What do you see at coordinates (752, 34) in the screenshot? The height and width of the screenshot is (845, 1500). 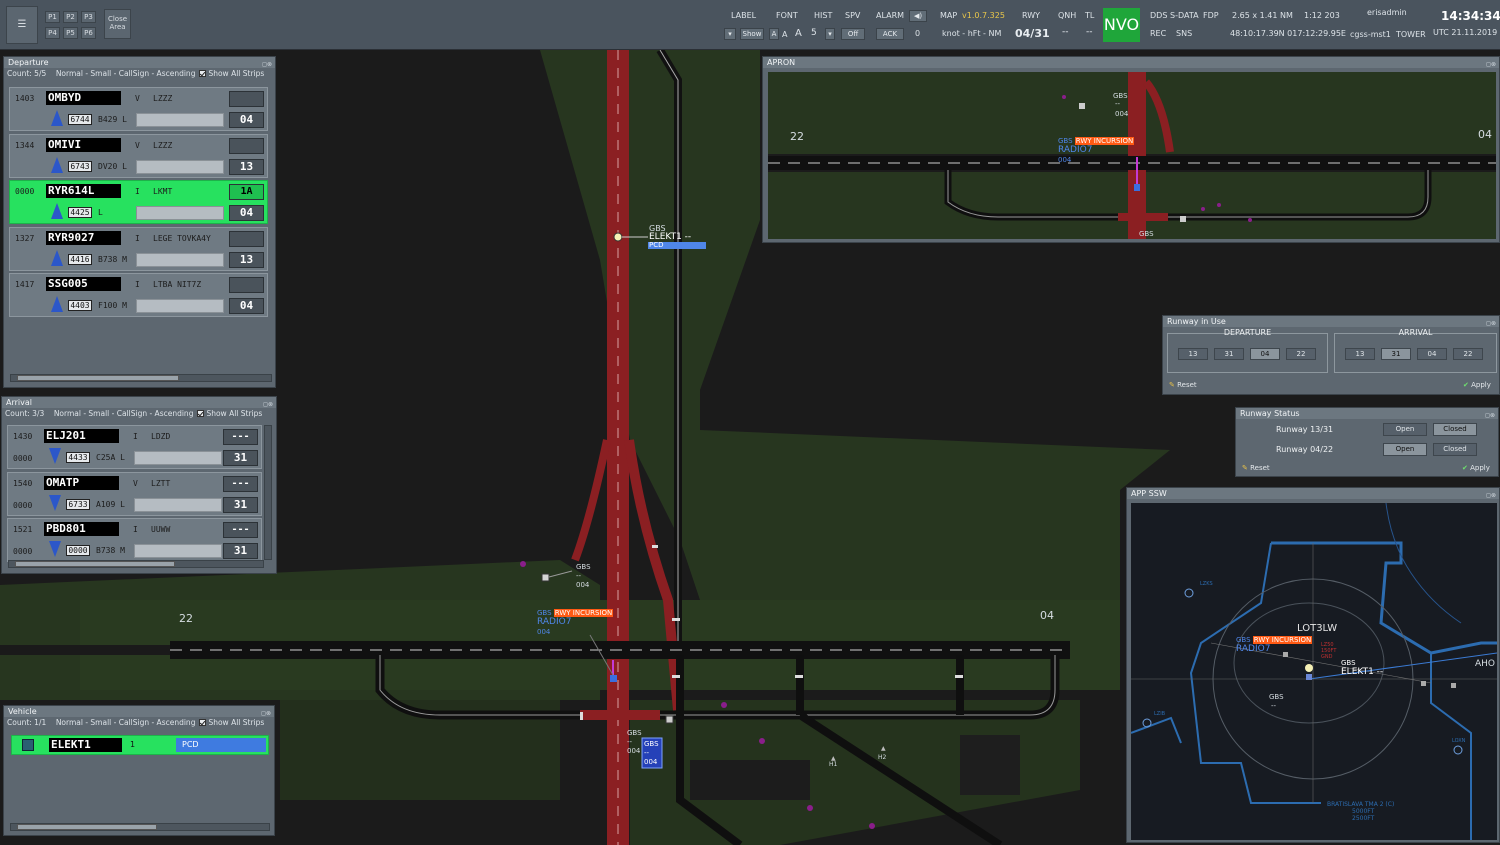 I see `label-show-button: Show` at bounding box center [752, 34].